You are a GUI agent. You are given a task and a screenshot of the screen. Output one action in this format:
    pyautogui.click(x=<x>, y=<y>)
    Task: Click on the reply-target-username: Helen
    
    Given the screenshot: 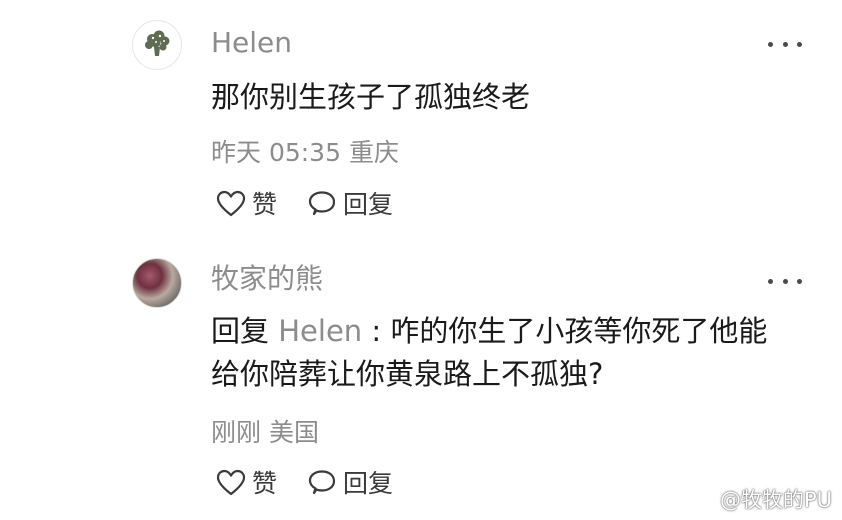 What is the action you would take?
    pyautogui.click(x=320, y=331)
    